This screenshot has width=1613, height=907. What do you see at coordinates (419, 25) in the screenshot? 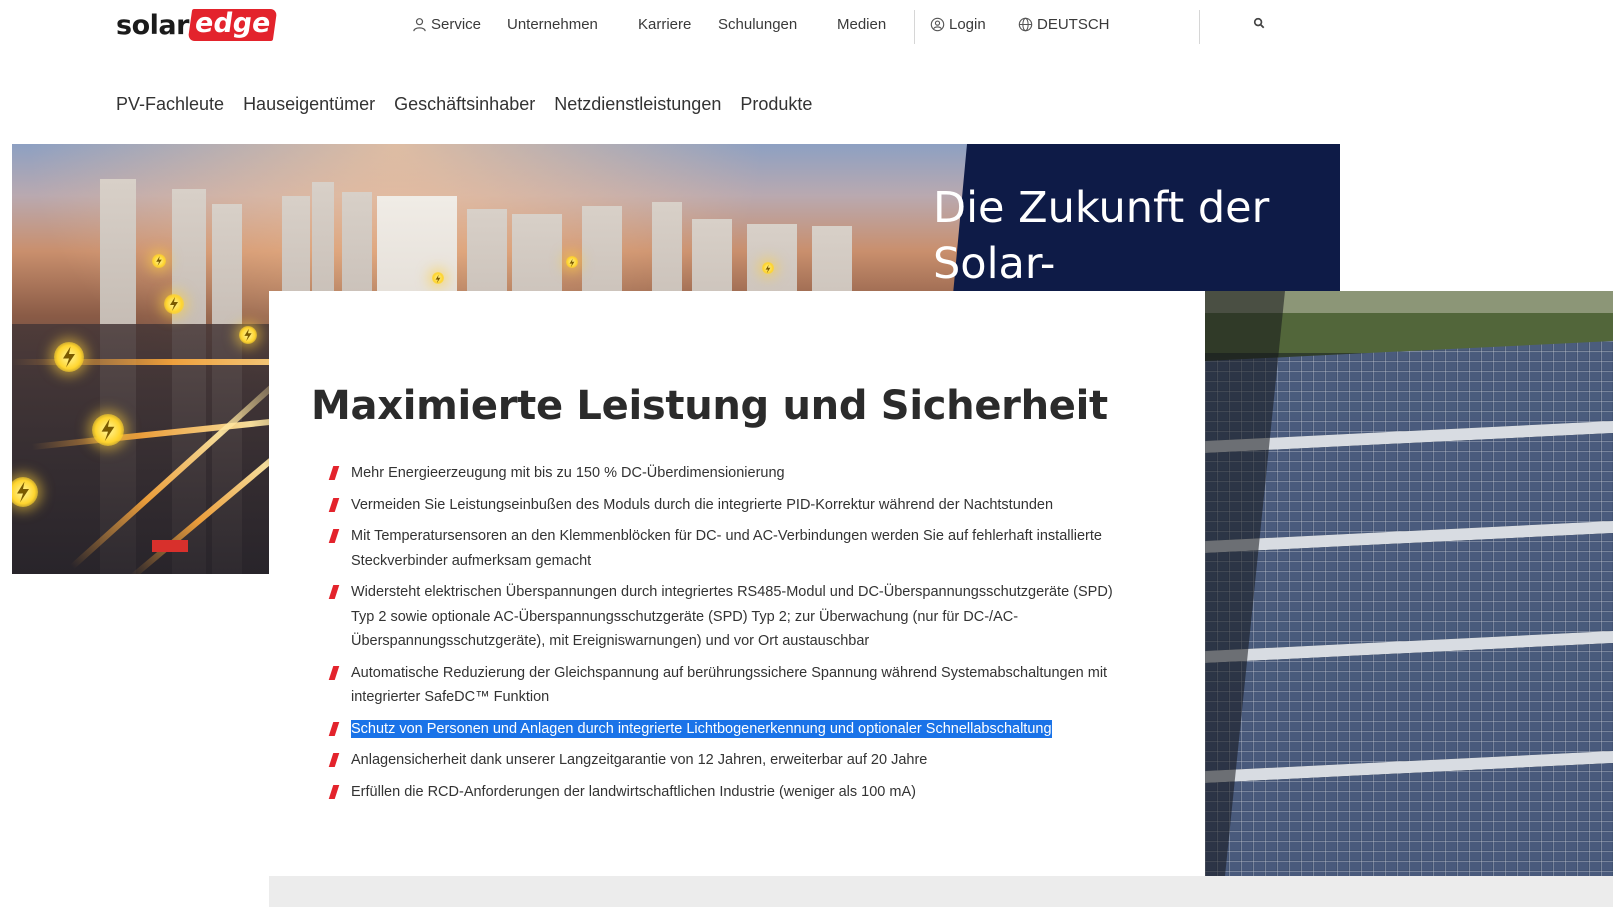
I see `user-icon` at bounding box center [419, 25].